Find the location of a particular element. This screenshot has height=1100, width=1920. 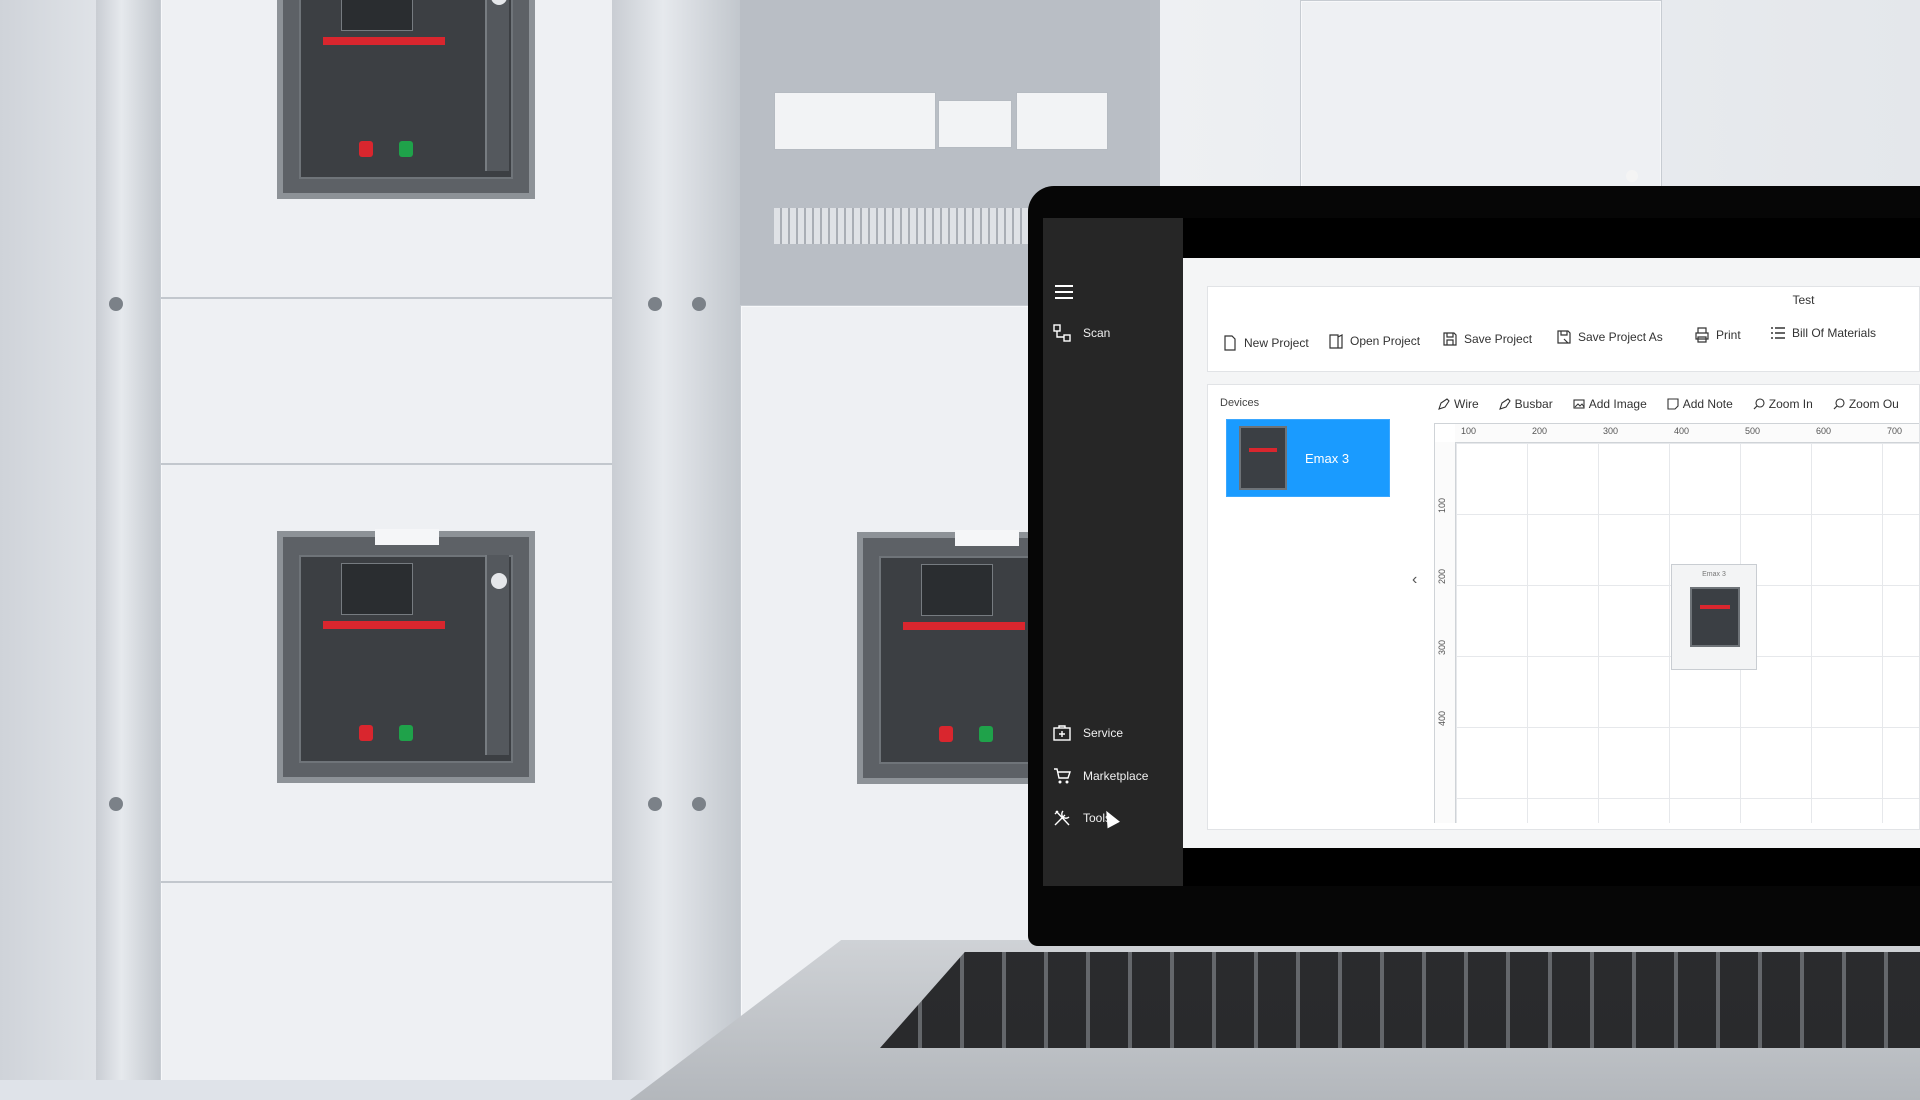

webcam is located at coordinates (1632, 176).